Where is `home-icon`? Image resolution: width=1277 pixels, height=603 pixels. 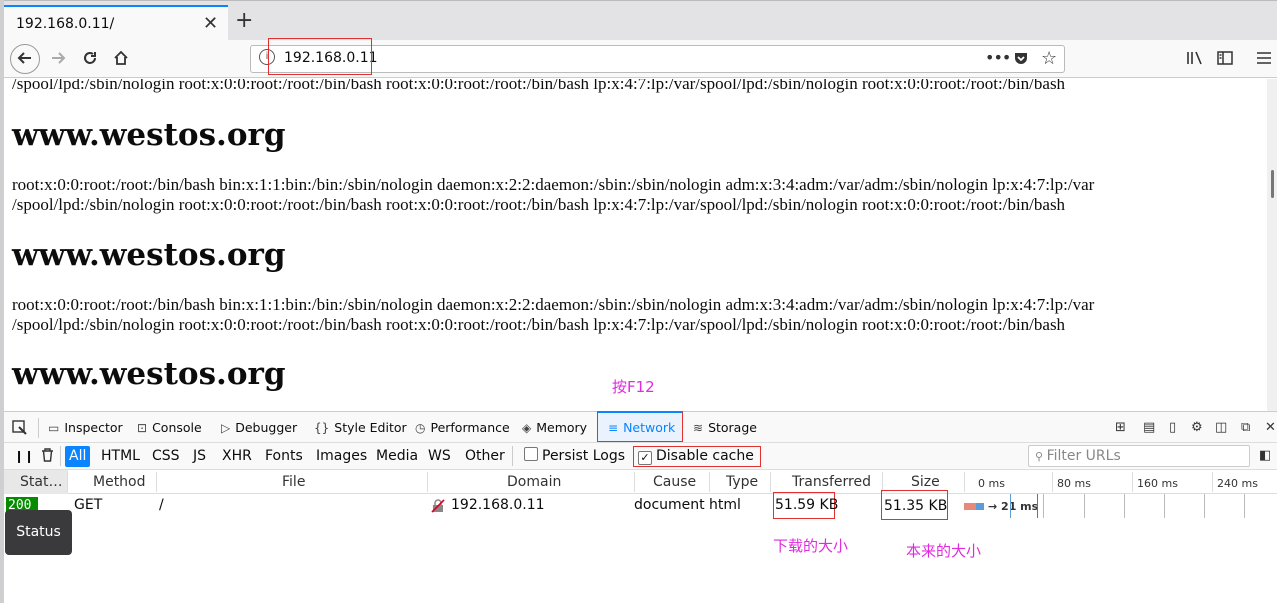 home-icon is located at coordinates (121, 57).